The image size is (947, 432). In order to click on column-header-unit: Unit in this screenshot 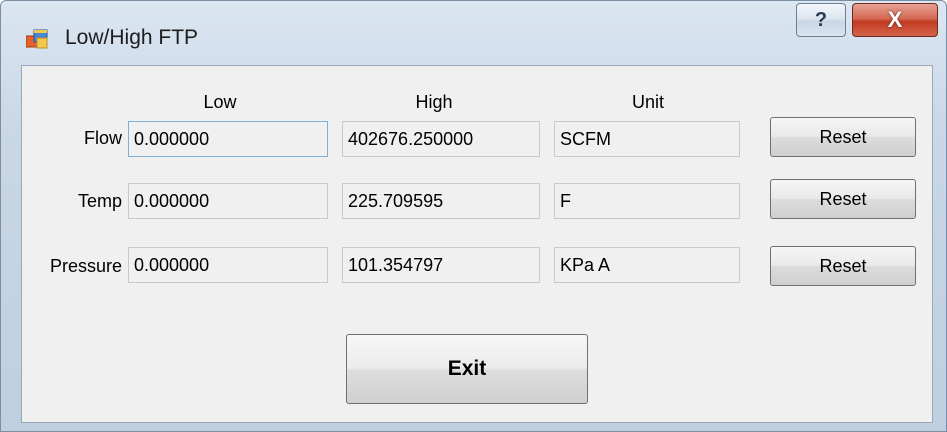, I will do `click(647, 102)`.